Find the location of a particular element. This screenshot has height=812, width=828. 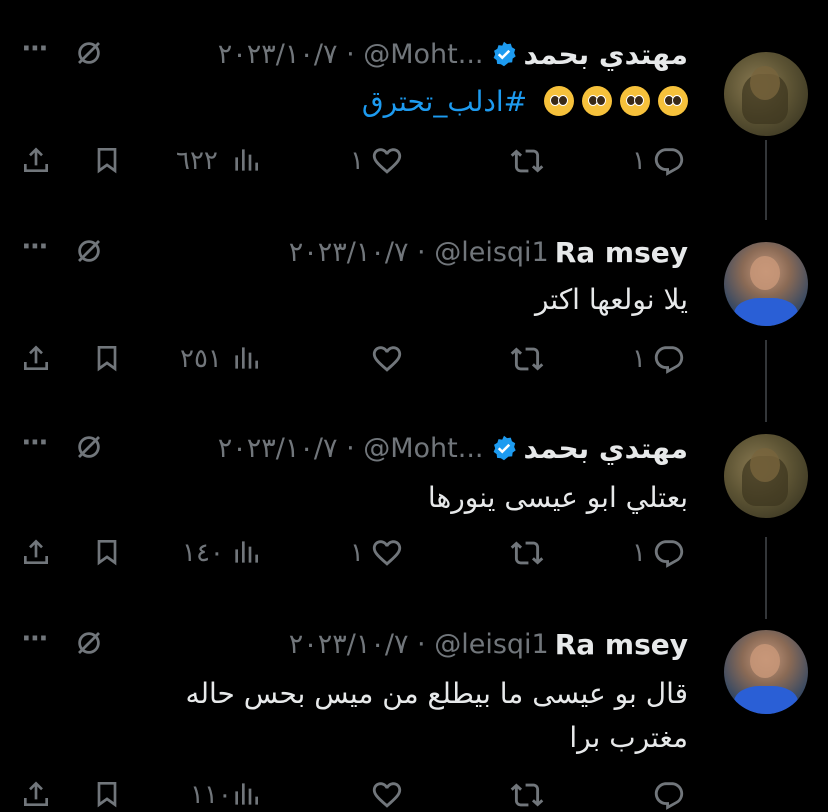

view-count: ١١٠ is located at coordinates (211, 795).